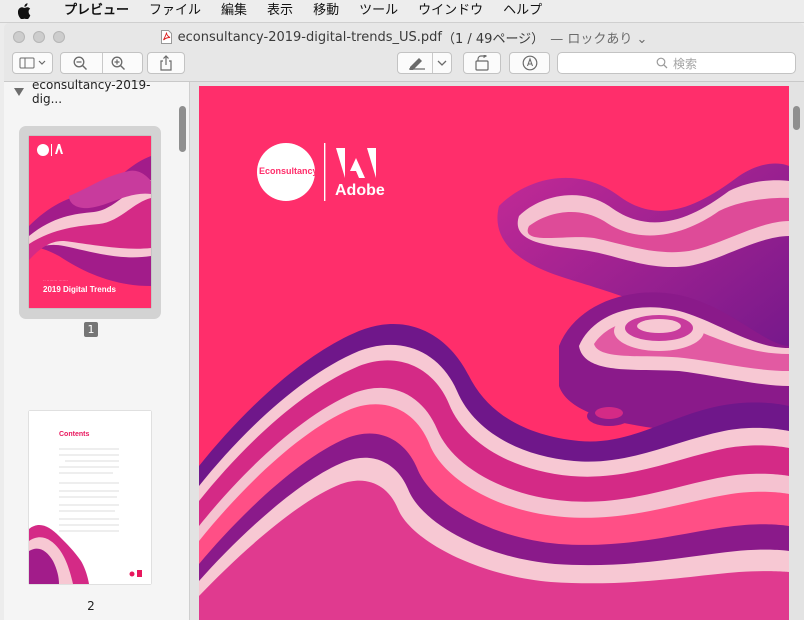 This screenshot has height=620, width=804. I want to click on markup-icon, so click(529, 63).